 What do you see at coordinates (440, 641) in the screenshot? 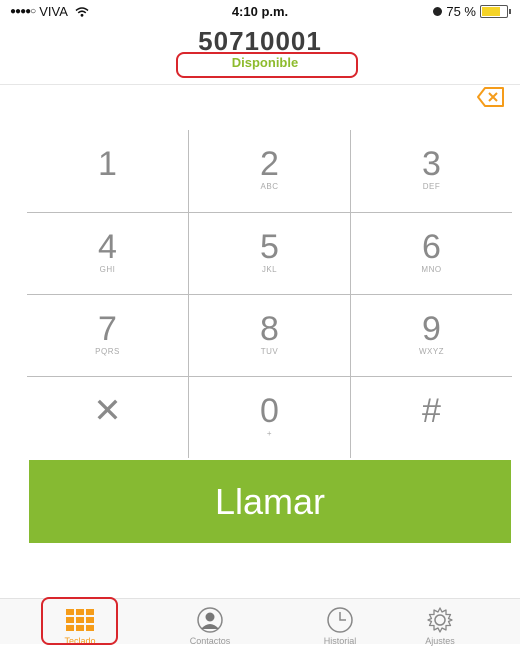
I see `tab-label: Ajustes` at bounding box center [440, 641].